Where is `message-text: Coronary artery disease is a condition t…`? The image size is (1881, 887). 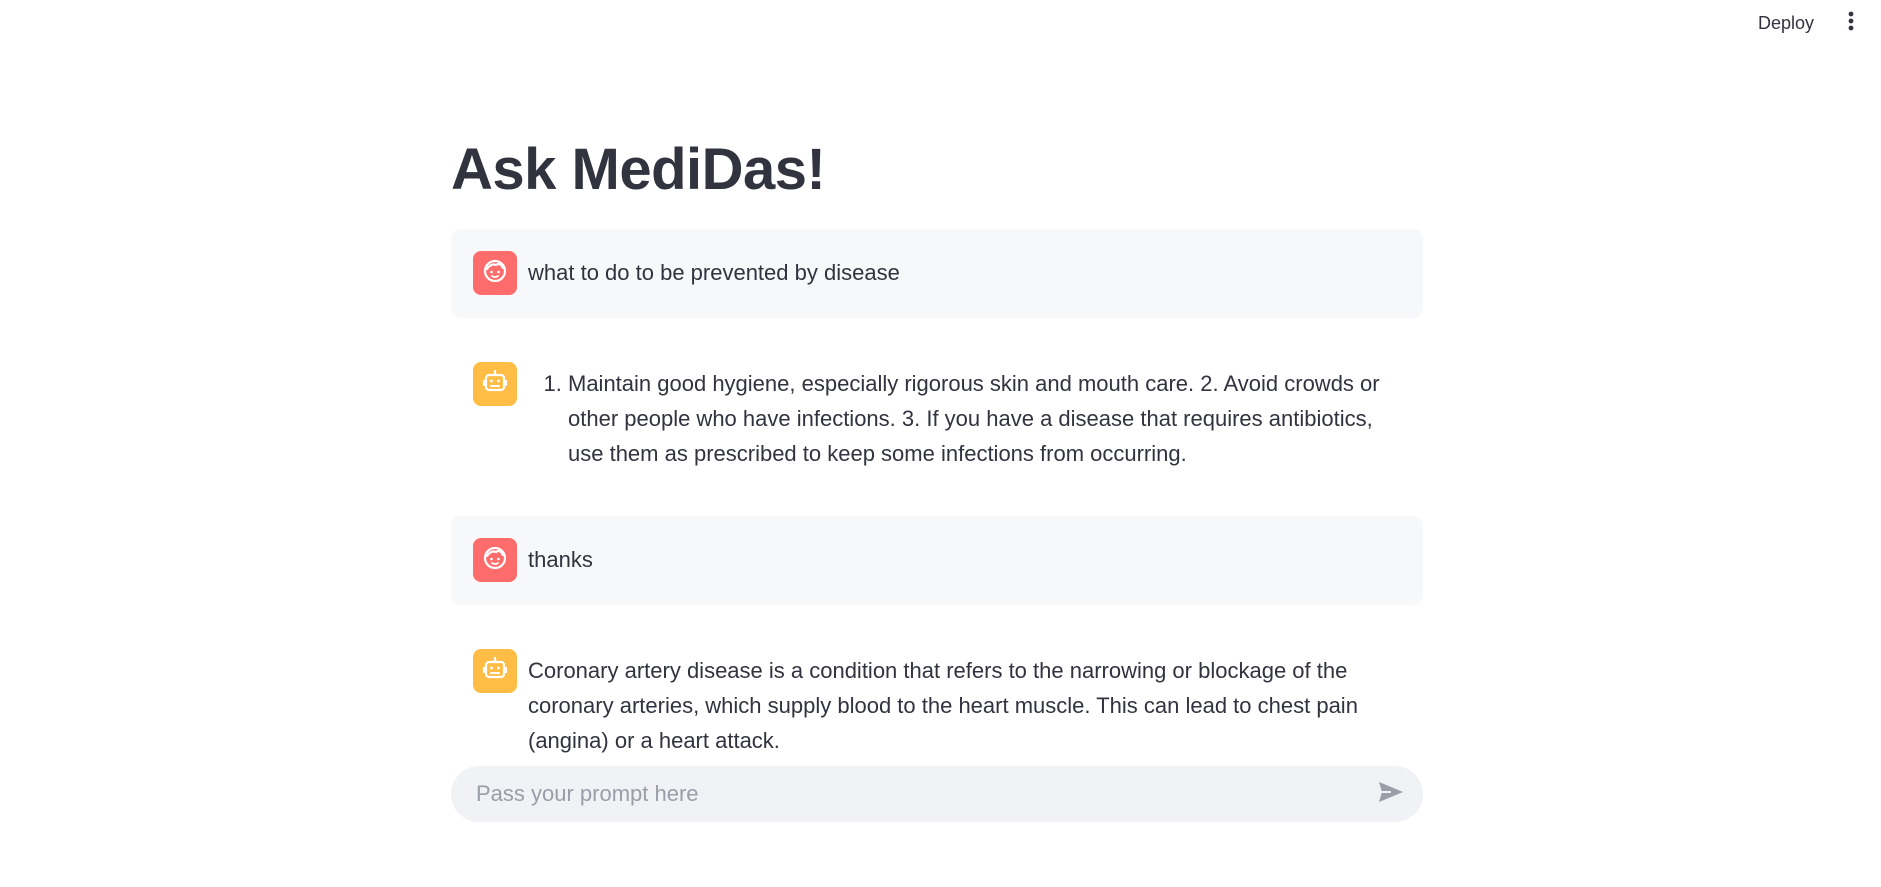
message-text: Coronary artery disease is a condition t… is located at coordinates (943, 705).